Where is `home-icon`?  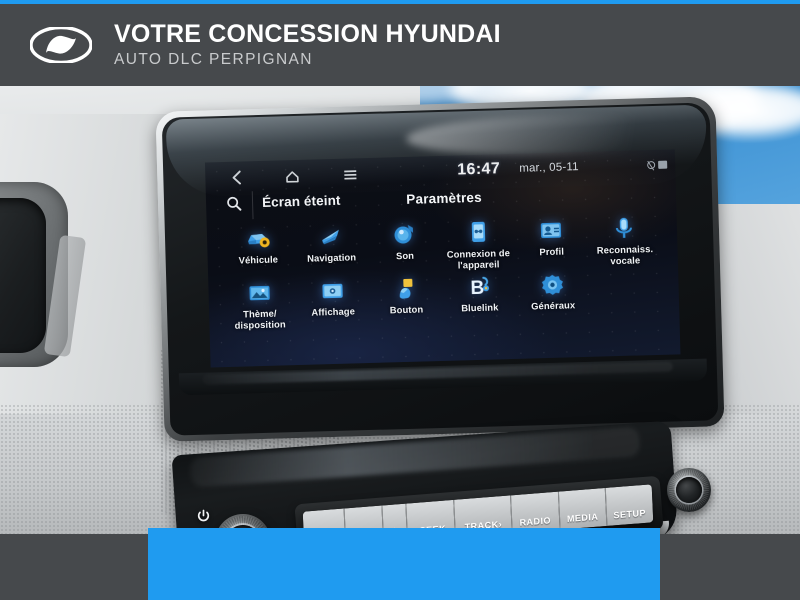
home-icon is located at coordinates (292, 176).